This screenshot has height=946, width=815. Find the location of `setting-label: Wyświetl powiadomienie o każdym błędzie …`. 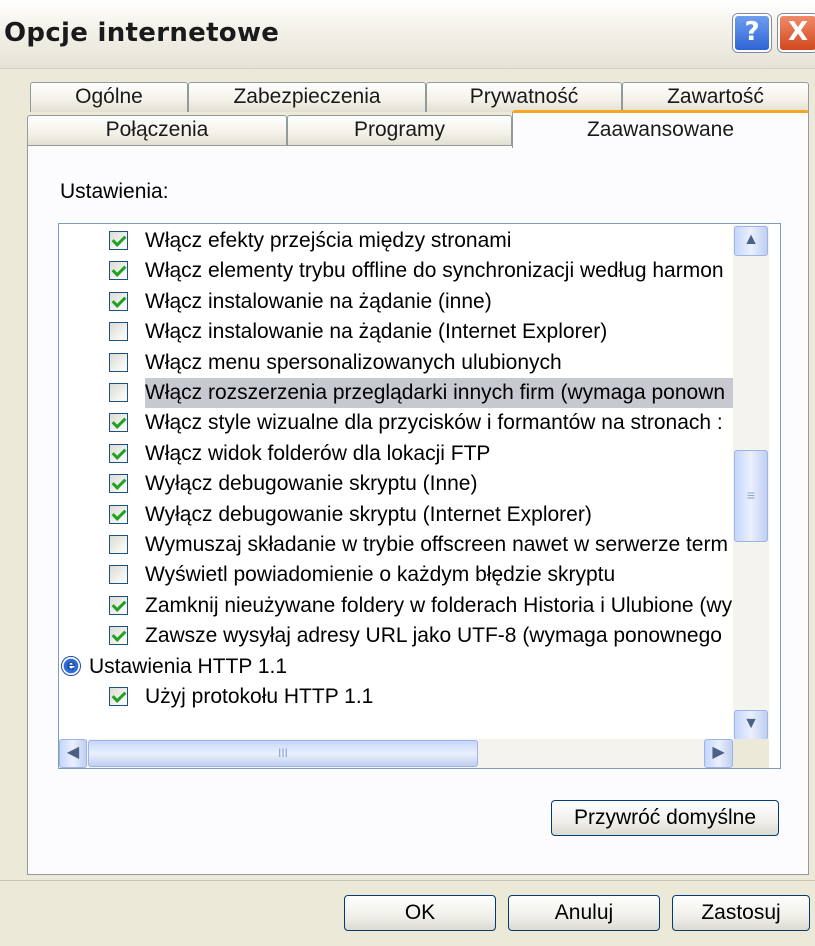

setting-label: Wyświetl powiadomienie o każdym błędzie … is located at coordinates (380, 575).